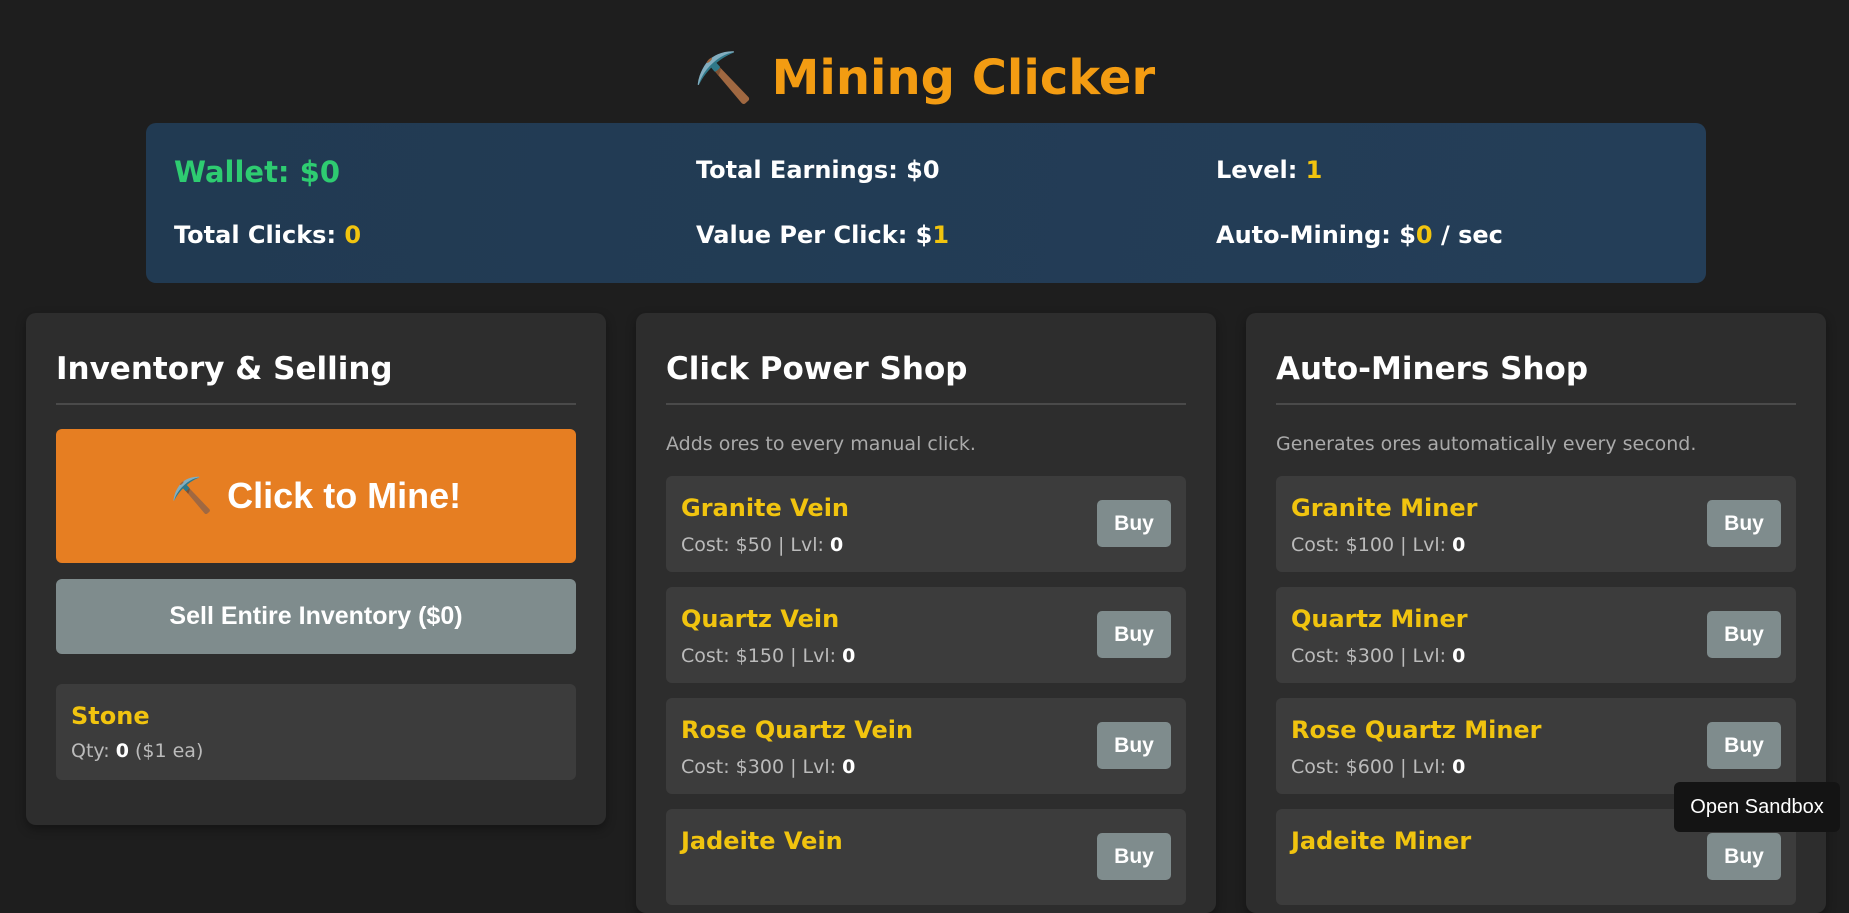 The height and width of the screenshot is (913, 1849). What do you see at coordinates (762, 841) in the screenshot?
I see `shop-item-name: Jadeite Vein` at bounding box center [762, 841].